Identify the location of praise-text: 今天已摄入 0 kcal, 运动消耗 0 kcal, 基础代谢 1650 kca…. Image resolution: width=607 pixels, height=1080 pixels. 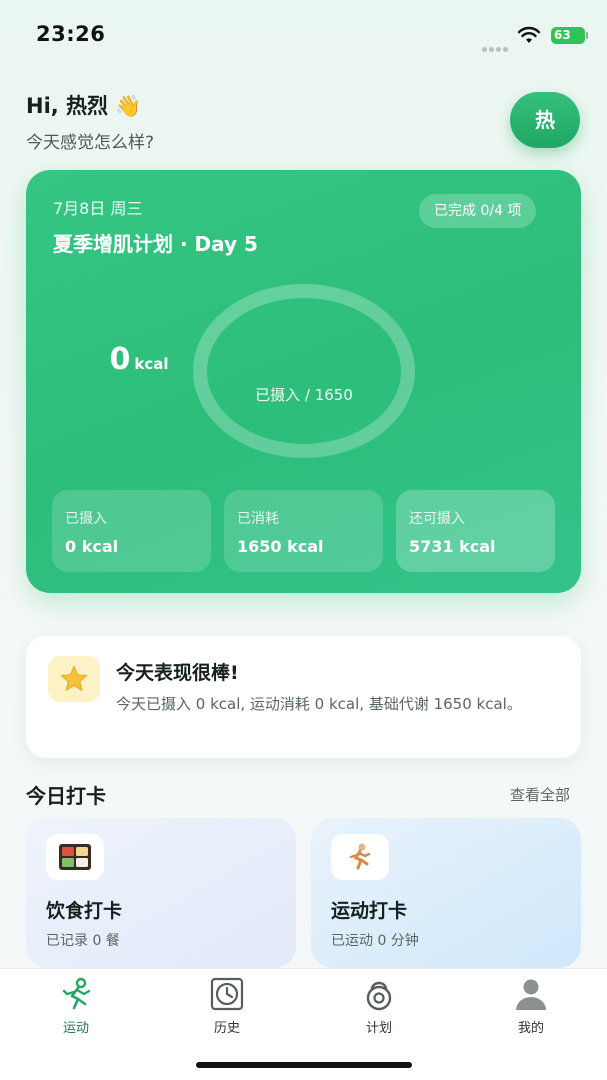
(319, 704).